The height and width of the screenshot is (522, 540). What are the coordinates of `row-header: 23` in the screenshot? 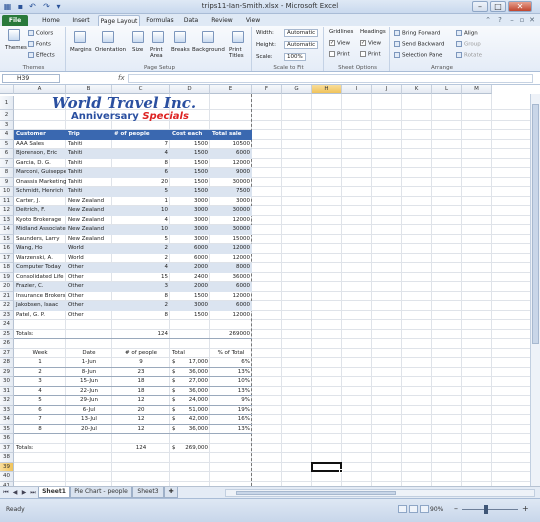 It's located at (7, 315).